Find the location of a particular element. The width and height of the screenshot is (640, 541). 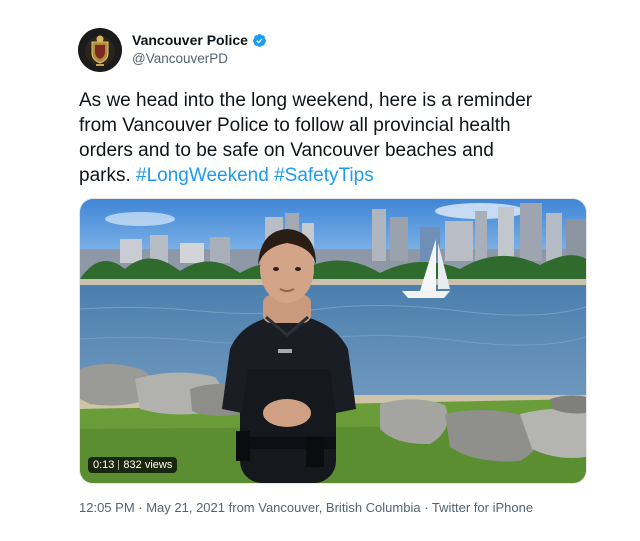

tweet-client: Twitter for iPhone is located at coordinates (482, 507).